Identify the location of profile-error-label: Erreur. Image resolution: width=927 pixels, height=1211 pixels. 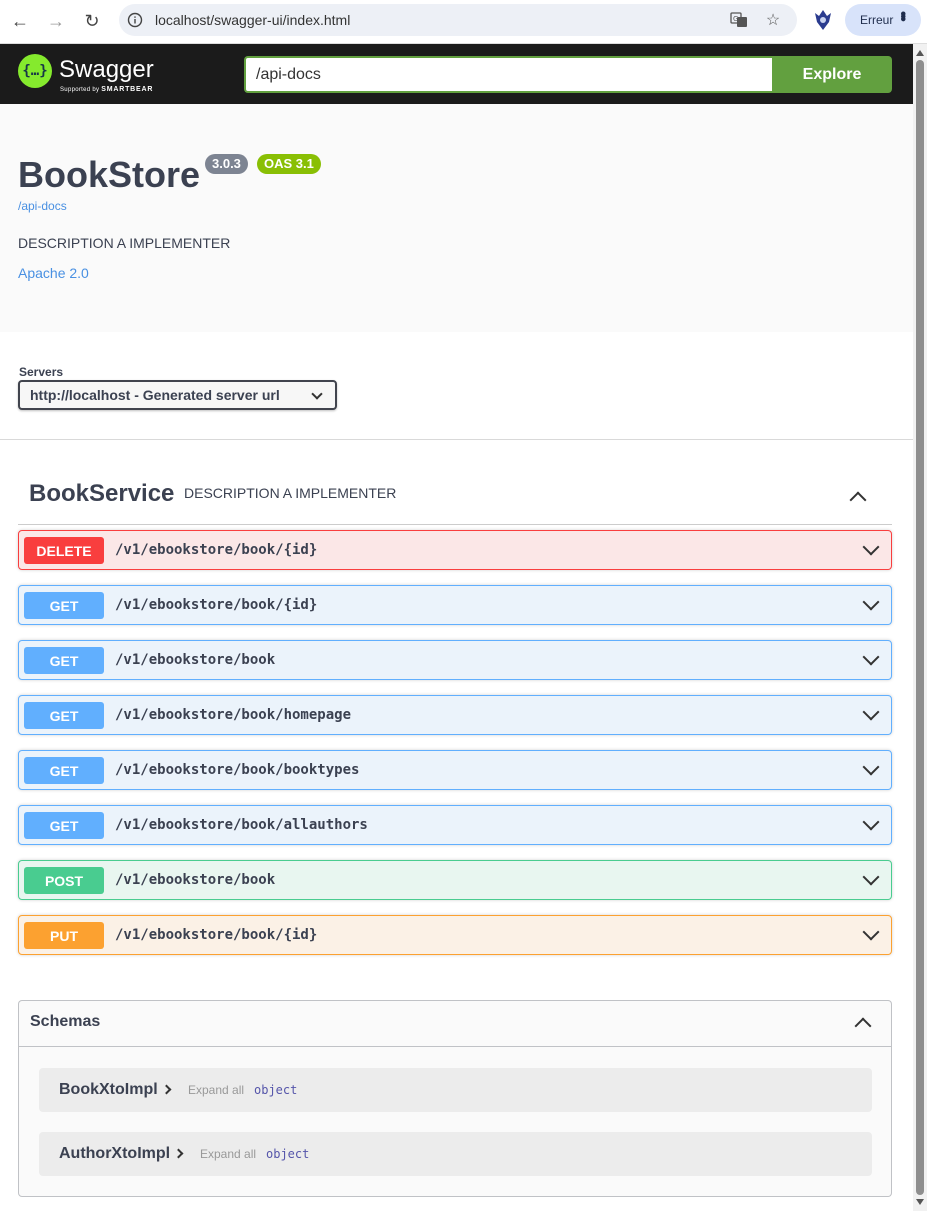
(877, 20).